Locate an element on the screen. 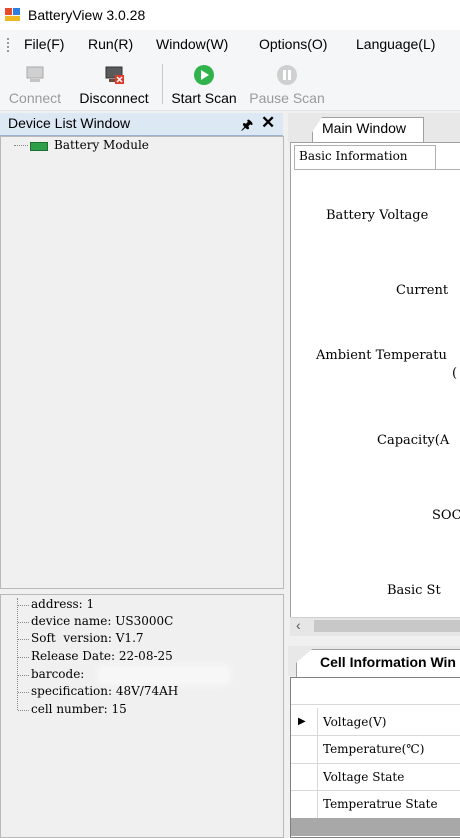  pause-scan-label: Pause Scan is located at coordinates (287, 98).